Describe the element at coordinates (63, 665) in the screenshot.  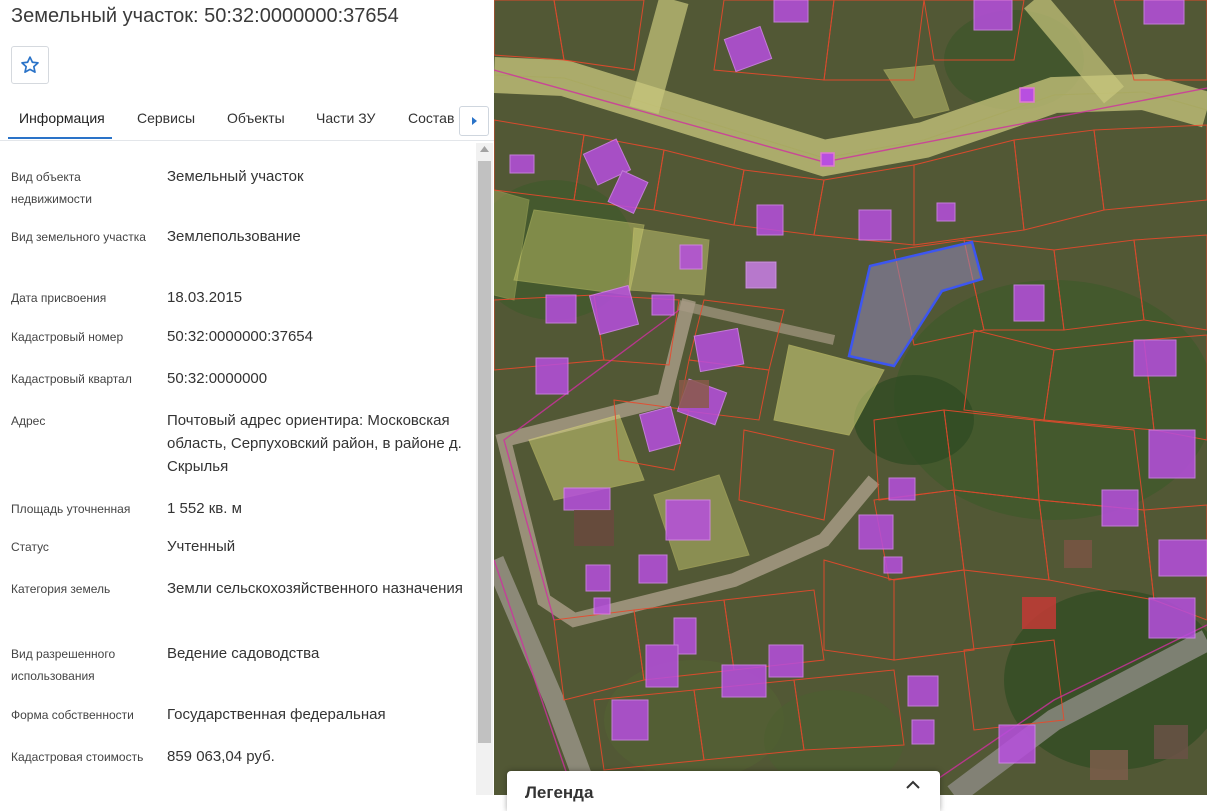
I see `info-label: Вид разрешенного использования` at that location.